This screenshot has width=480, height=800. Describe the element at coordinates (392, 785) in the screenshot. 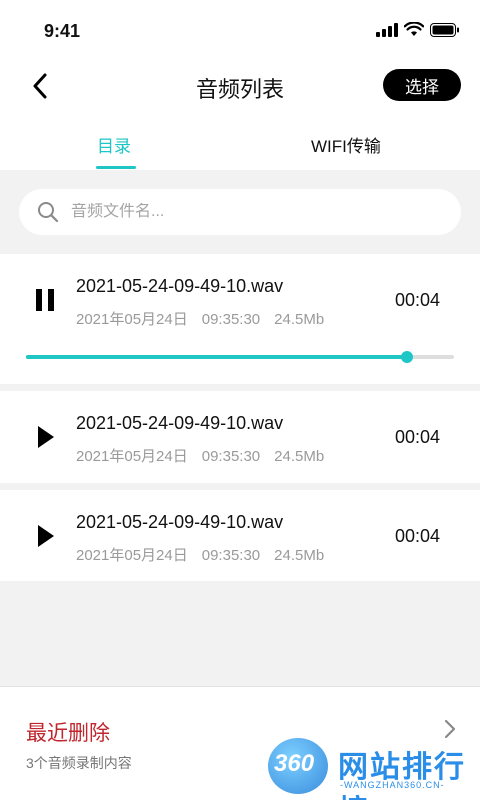

I see `watermark-url: -WANGZHAN360.CN-` at that location.